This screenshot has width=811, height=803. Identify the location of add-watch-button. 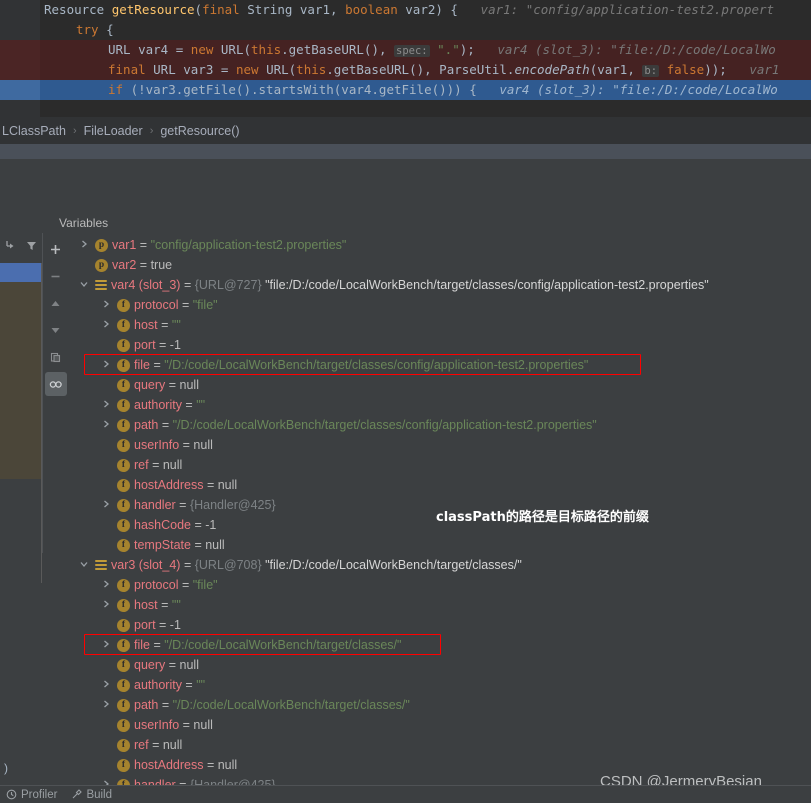
(56, 249).